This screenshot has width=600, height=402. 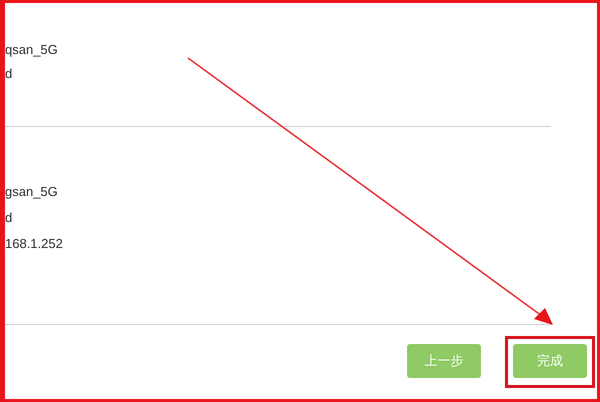 I want to click on info-text: gsan_5G, so click(x=32, y=192).